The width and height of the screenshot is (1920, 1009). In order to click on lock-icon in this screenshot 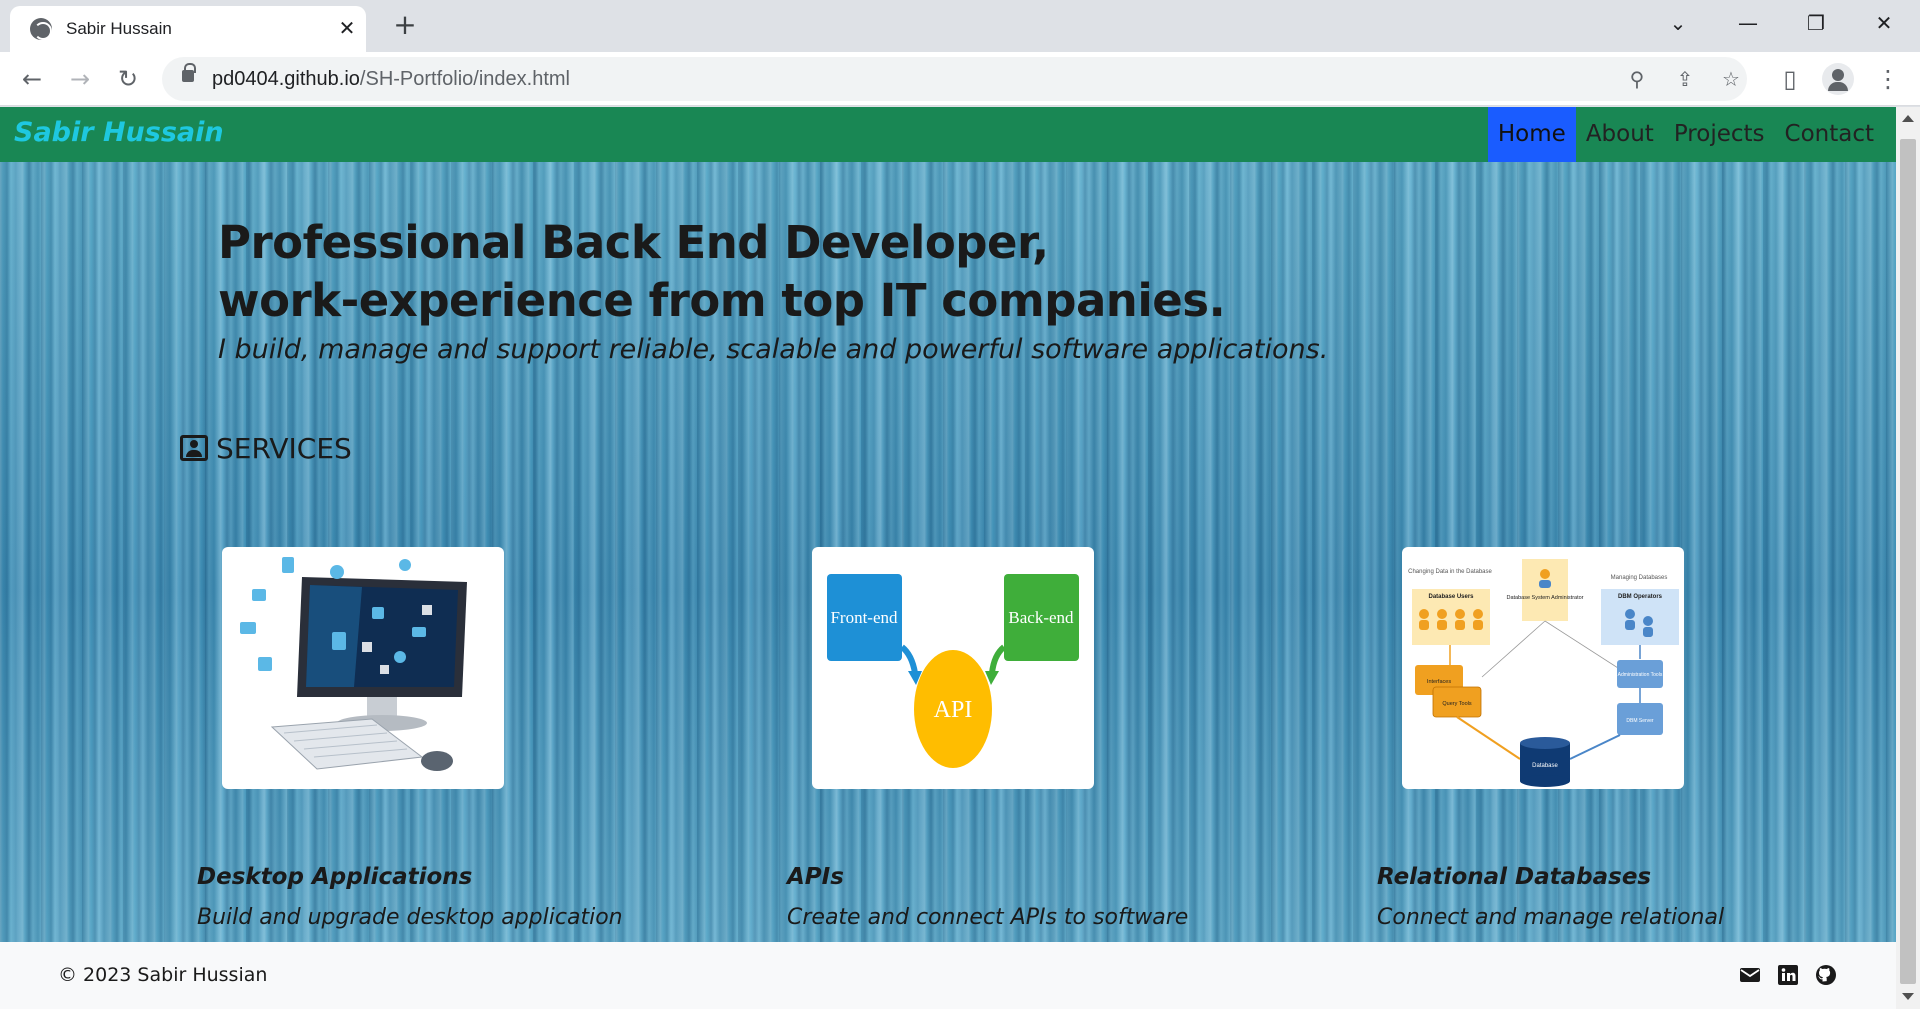, I will do `click(189, 72)`.